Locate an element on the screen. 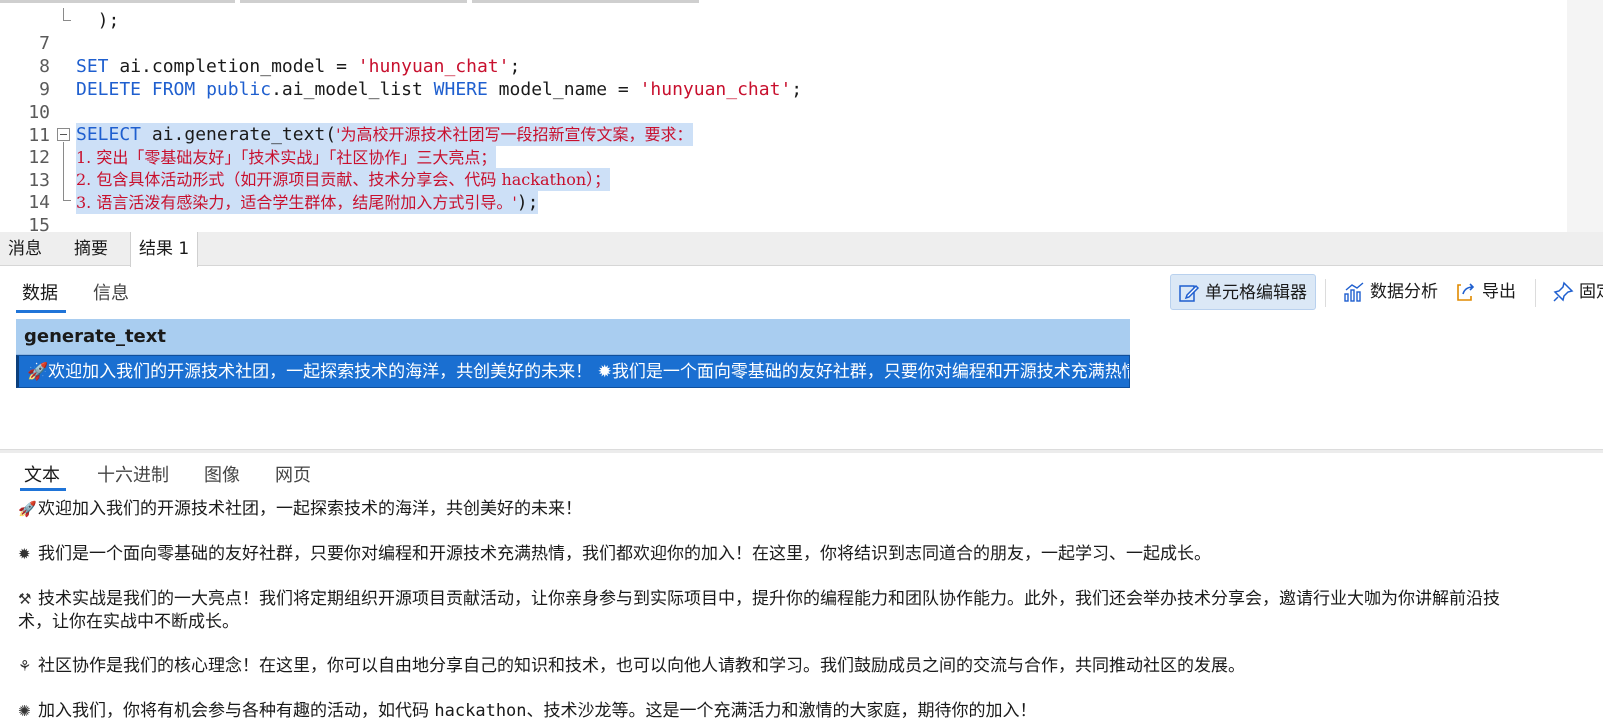 The height and width of the screenshot is (727, 1603). tab-hex: 十六进制 is located at coordinates (133, 474).